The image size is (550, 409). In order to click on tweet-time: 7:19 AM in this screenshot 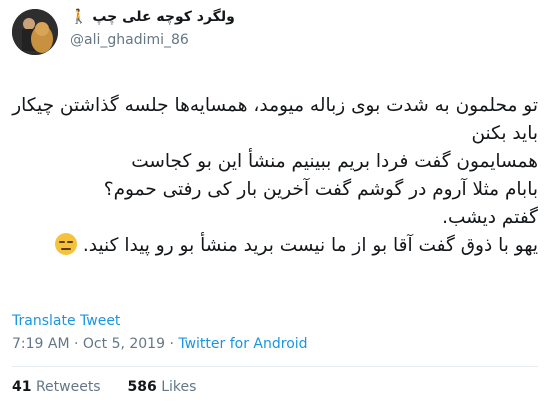, I will do `click(41, 344)`.